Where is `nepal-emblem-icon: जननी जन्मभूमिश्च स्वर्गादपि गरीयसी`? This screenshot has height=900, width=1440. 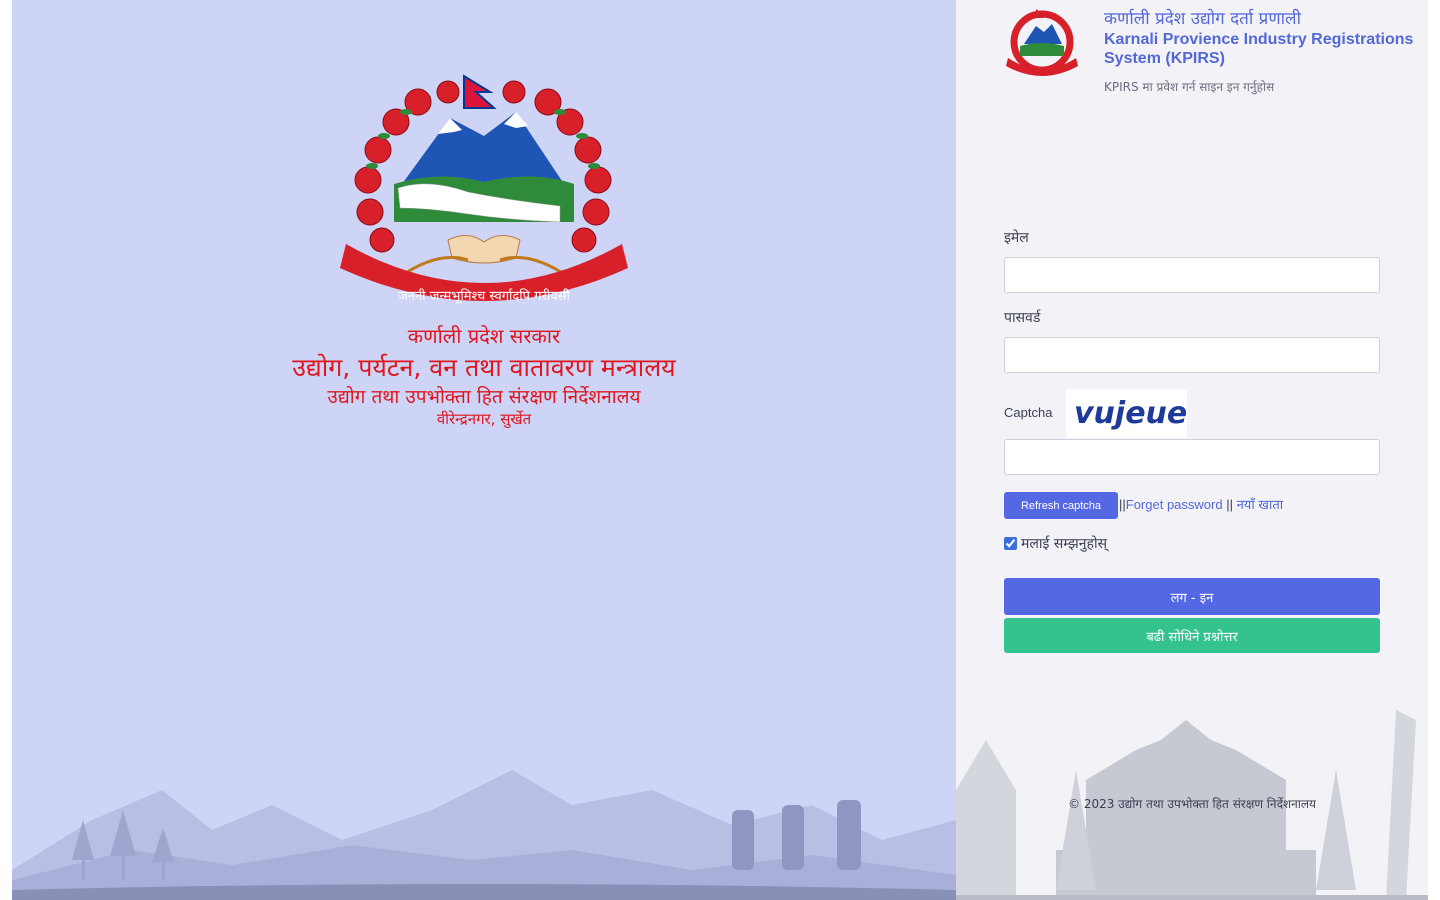
nepal-emblem-icon: जननी जन्मभूमिश्च स्वर्गादपि गरीयसी is located at coordinates (484, 189).